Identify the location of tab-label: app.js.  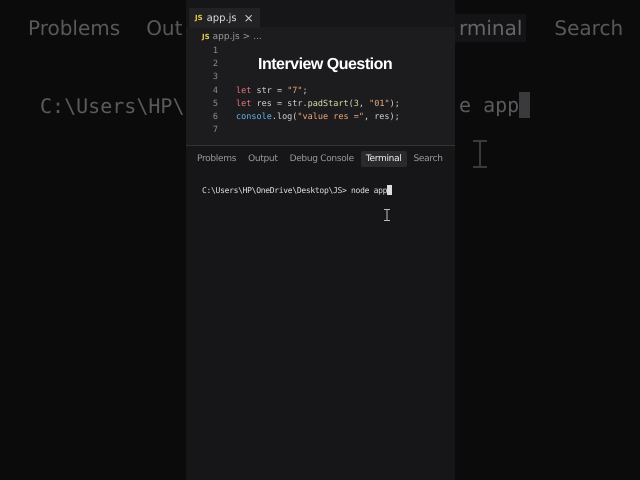
(221, 18).